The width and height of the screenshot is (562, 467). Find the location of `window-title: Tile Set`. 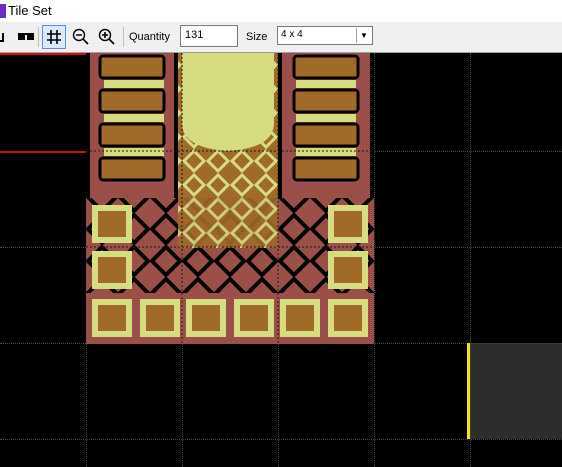

window-title: Tile Set is located at coordinates (30, 10).